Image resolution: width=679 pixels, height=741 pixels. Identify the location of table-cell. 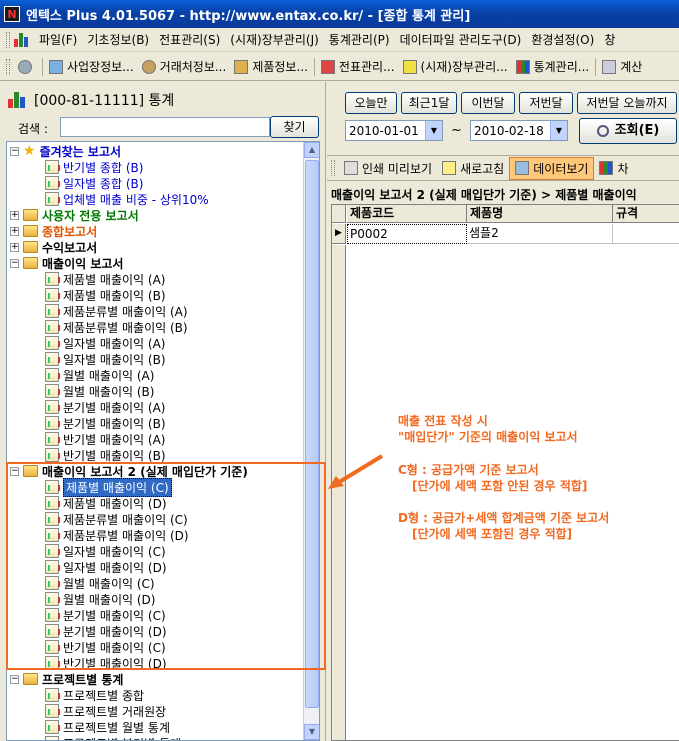
(646, 234).